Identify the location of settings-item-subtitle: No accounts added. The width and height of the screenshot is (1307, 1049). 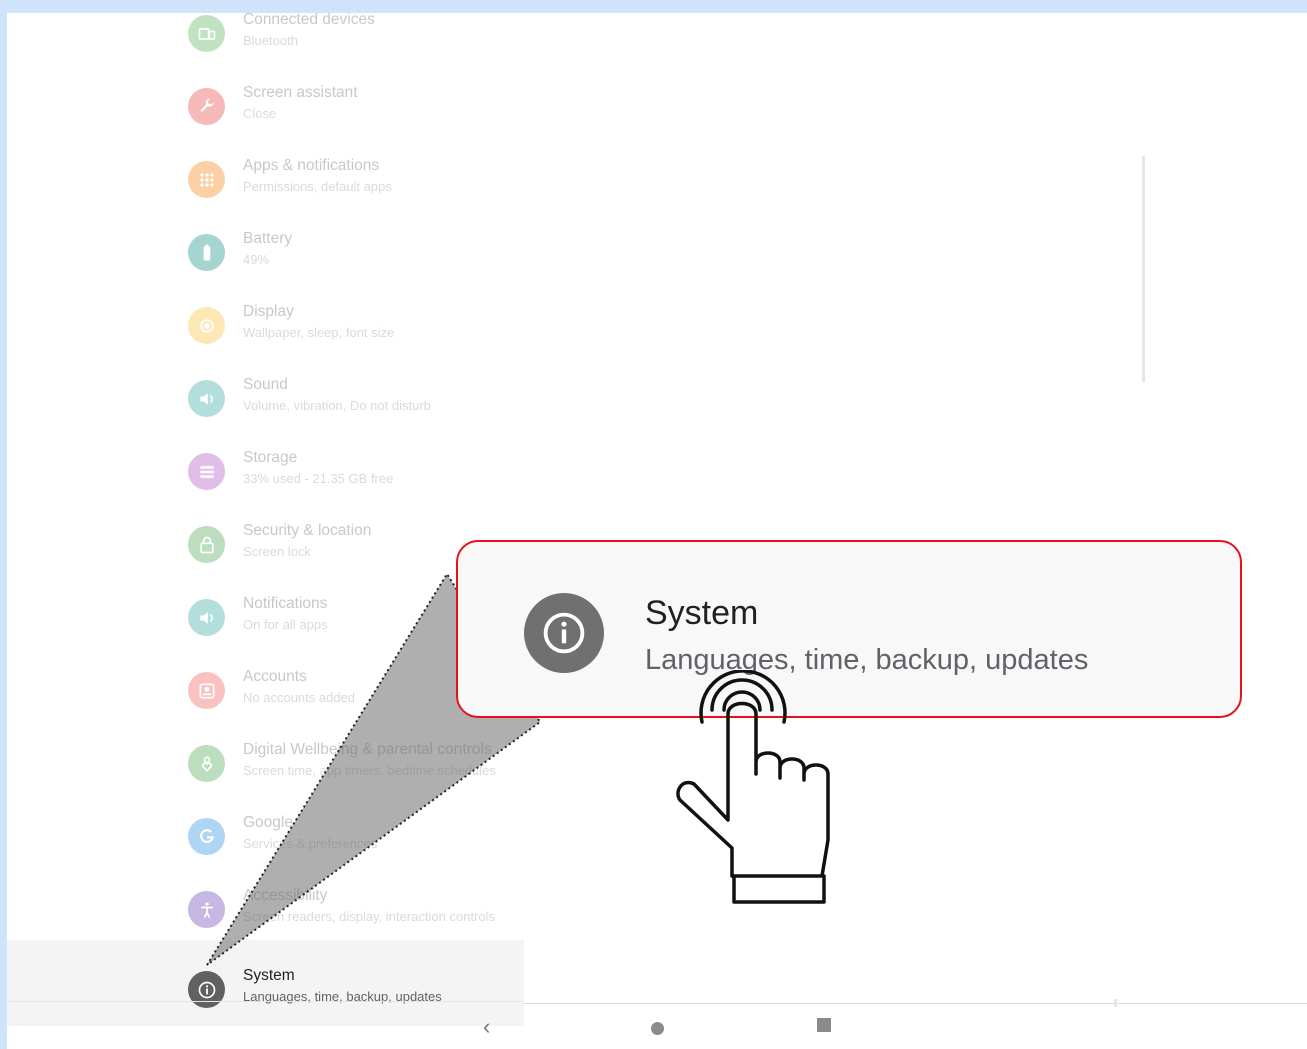
(299, 697).